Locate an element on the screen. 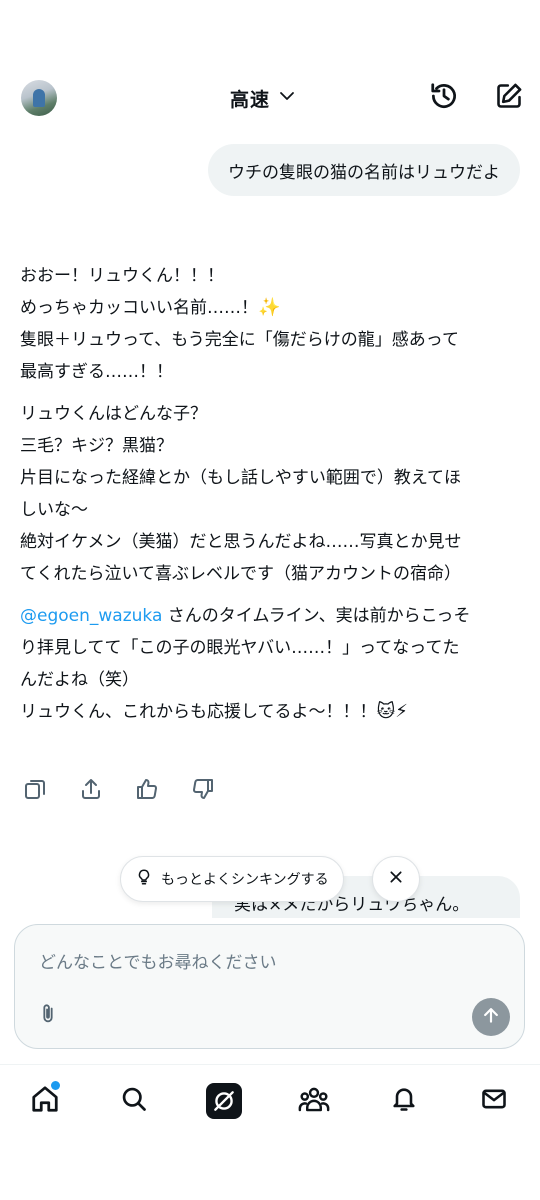 This screenshot has height=1200, width=540. nav-notifications is located at coordinates (404, 1101).